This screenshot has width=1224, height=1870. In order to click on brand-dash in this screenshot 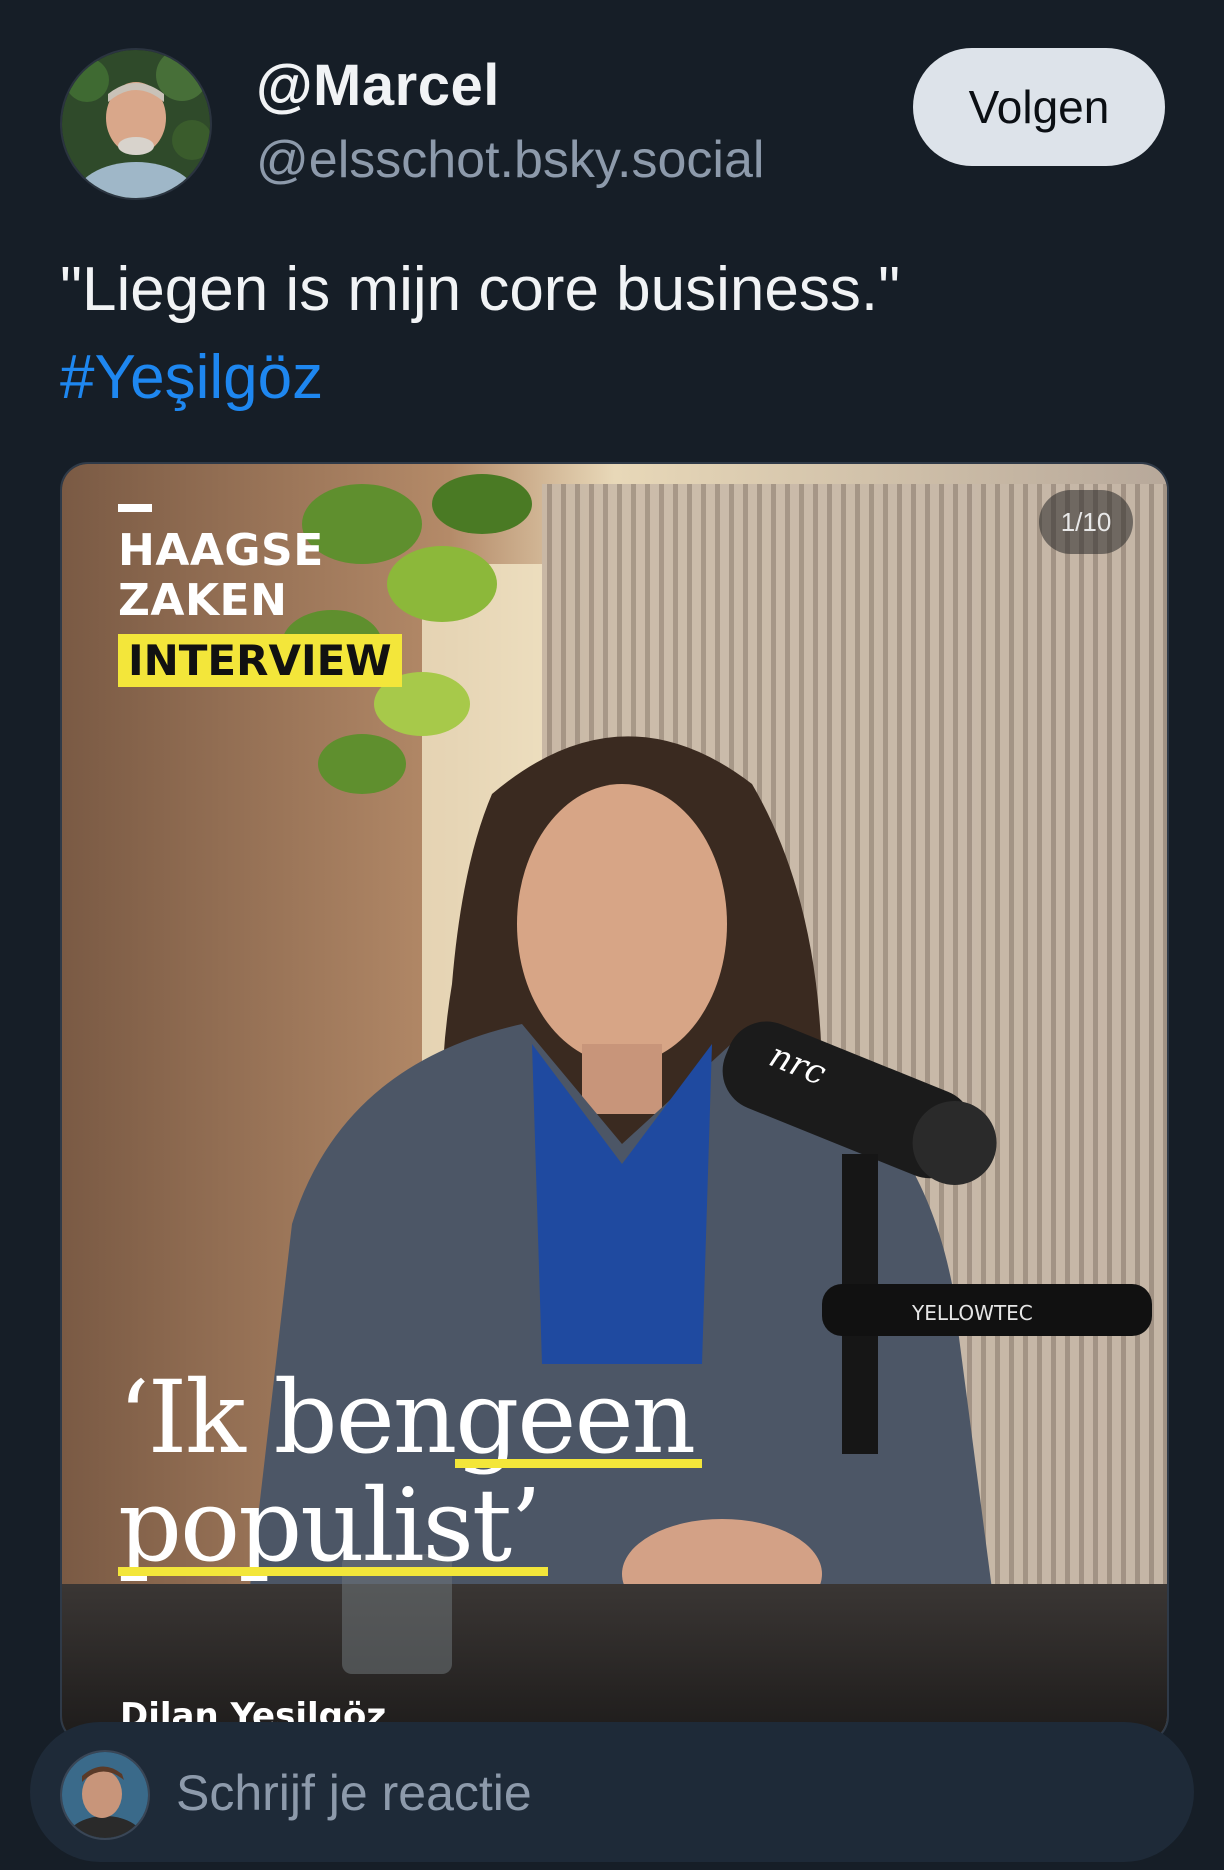, I will do `click(135, 508)`.